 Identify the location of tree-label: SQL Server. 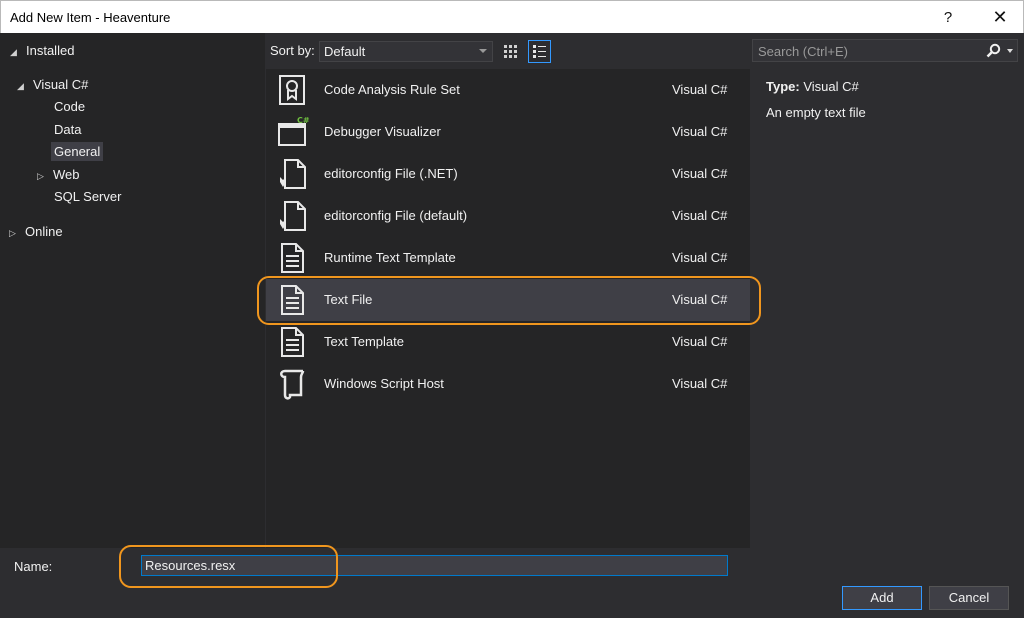
(88, 196).